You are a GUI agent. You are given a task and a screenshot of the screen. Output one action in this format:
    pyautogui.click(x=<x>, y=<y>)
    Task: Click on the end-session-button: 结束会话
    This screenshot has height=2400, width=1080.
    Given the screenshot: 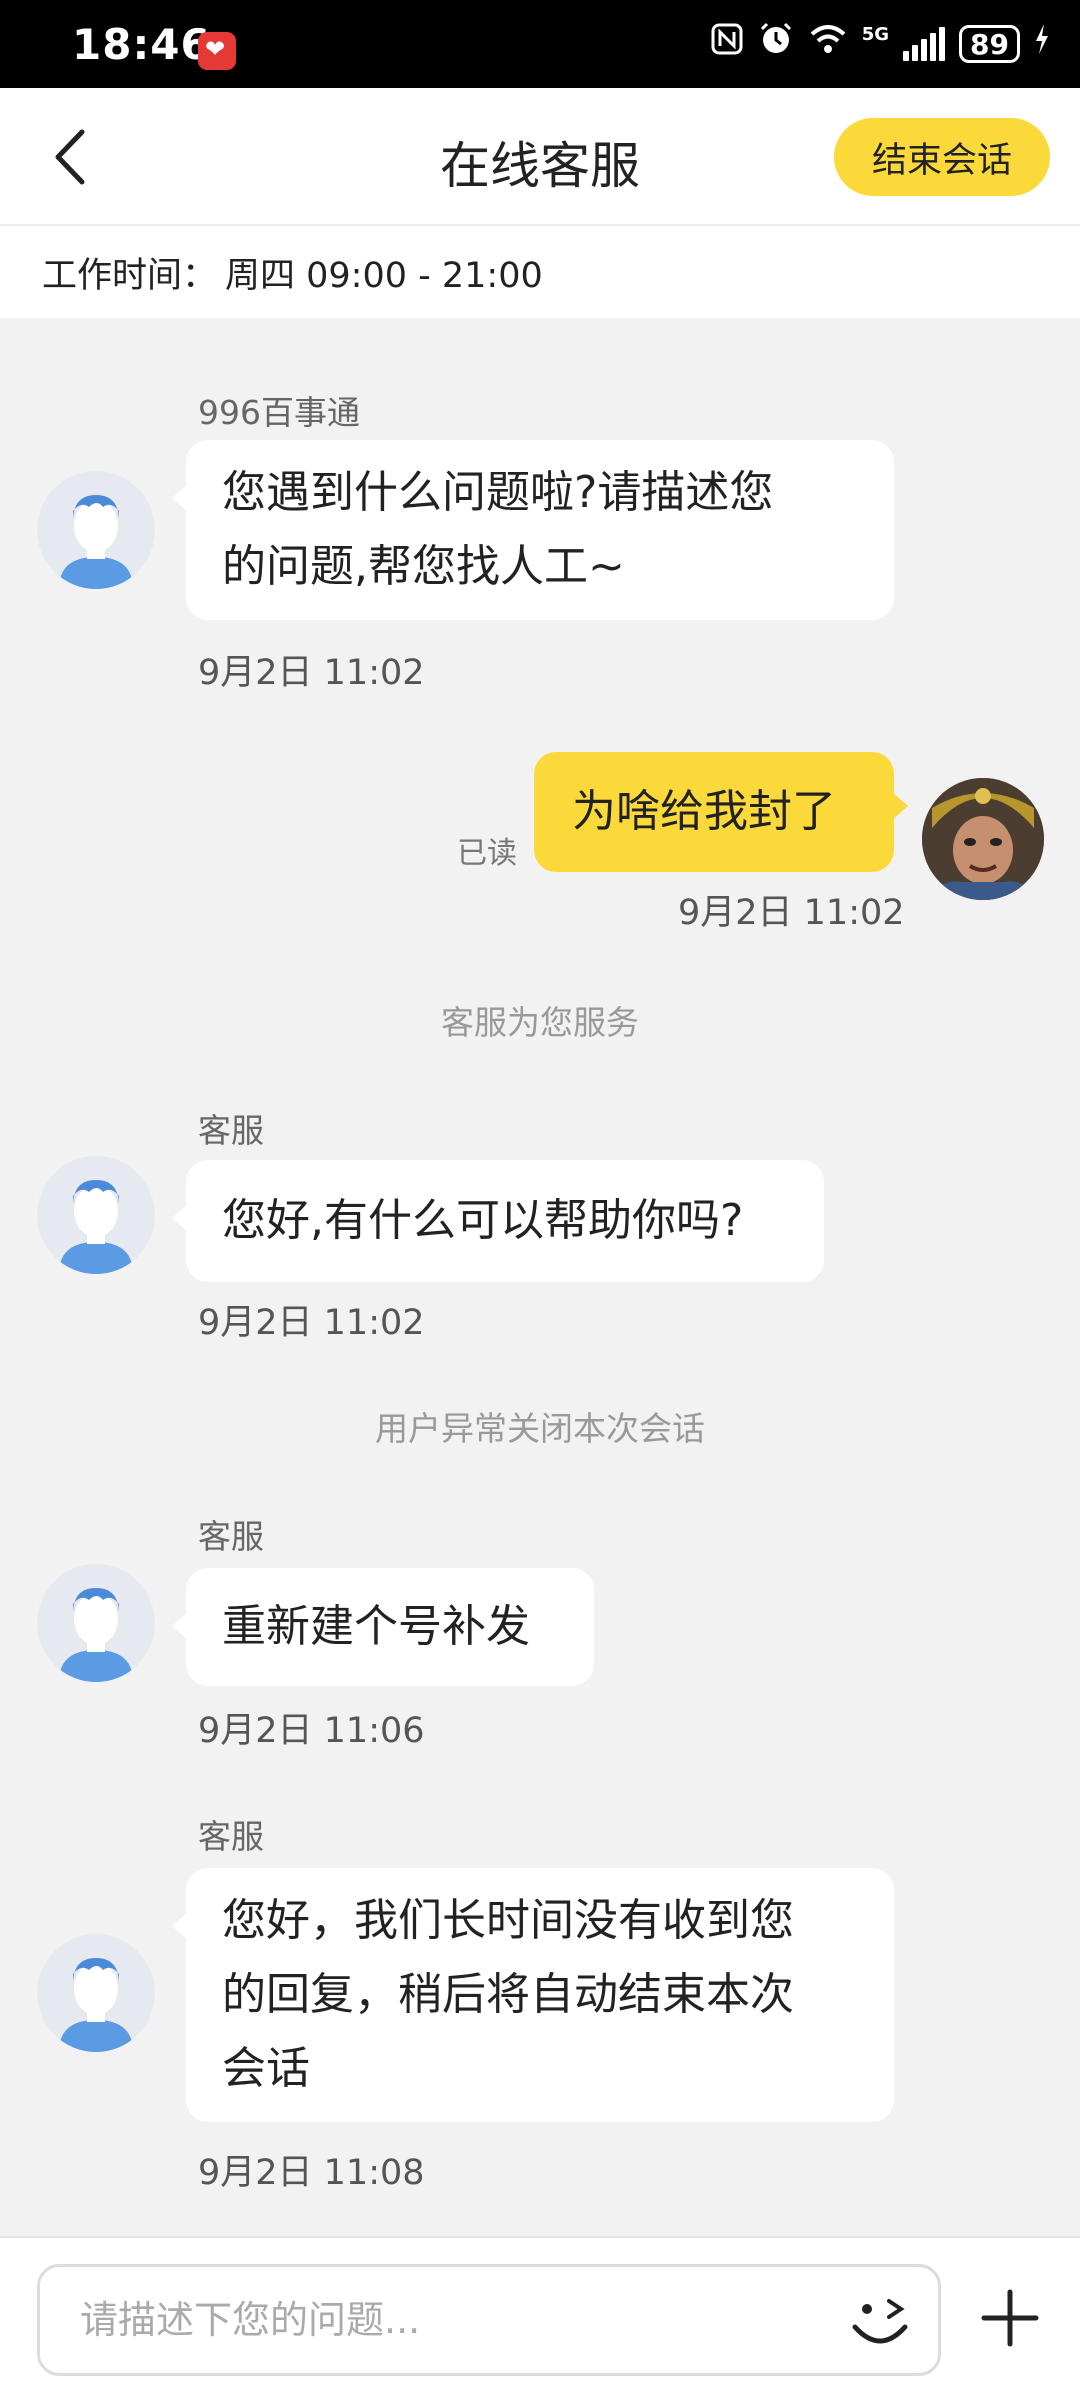 What is the action you would take?
    pyautogui.click(x=942, y=157)
    